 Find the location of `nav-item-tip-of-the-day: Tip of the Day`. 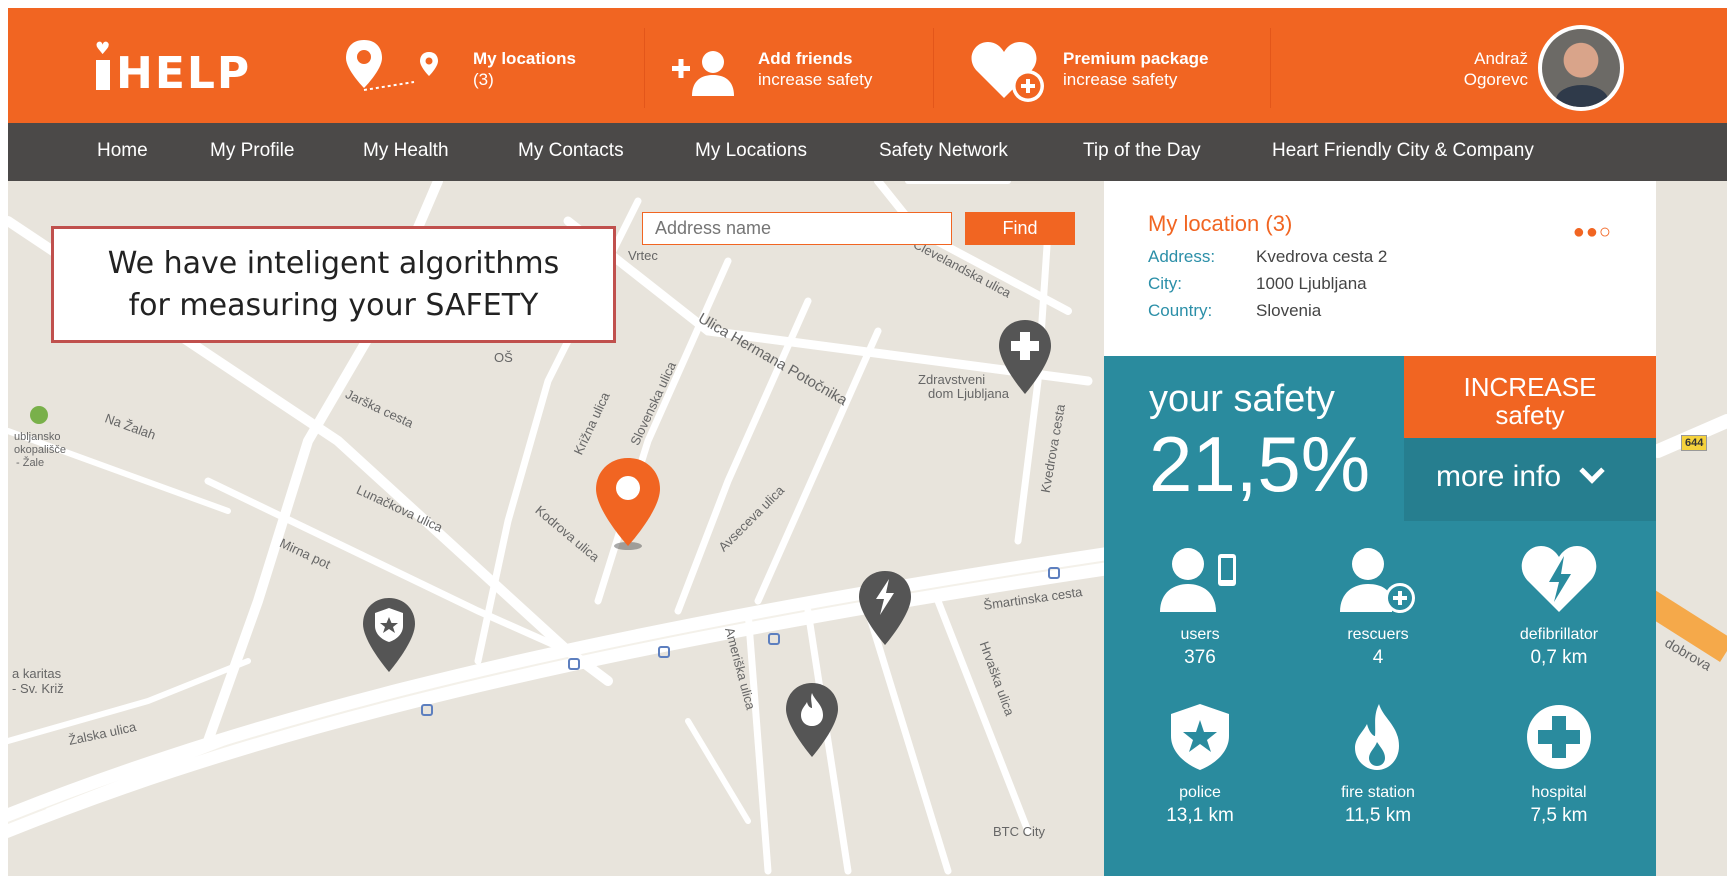

nav-item-tip-of-the-day: Tip of the Day is located at coordinates (1142, 151).